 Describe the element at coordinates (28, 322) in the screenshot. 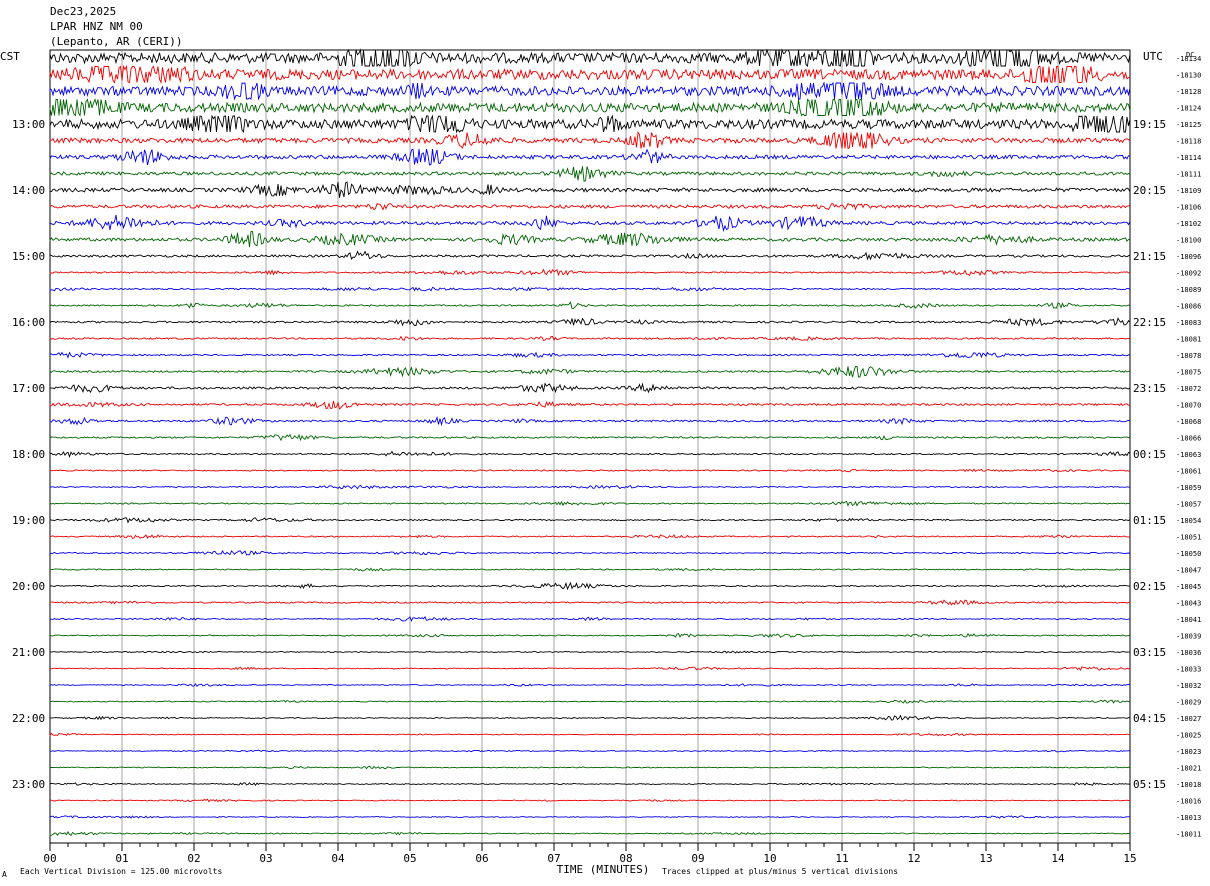

I see `hour-label-cst: 16:00` at that location.